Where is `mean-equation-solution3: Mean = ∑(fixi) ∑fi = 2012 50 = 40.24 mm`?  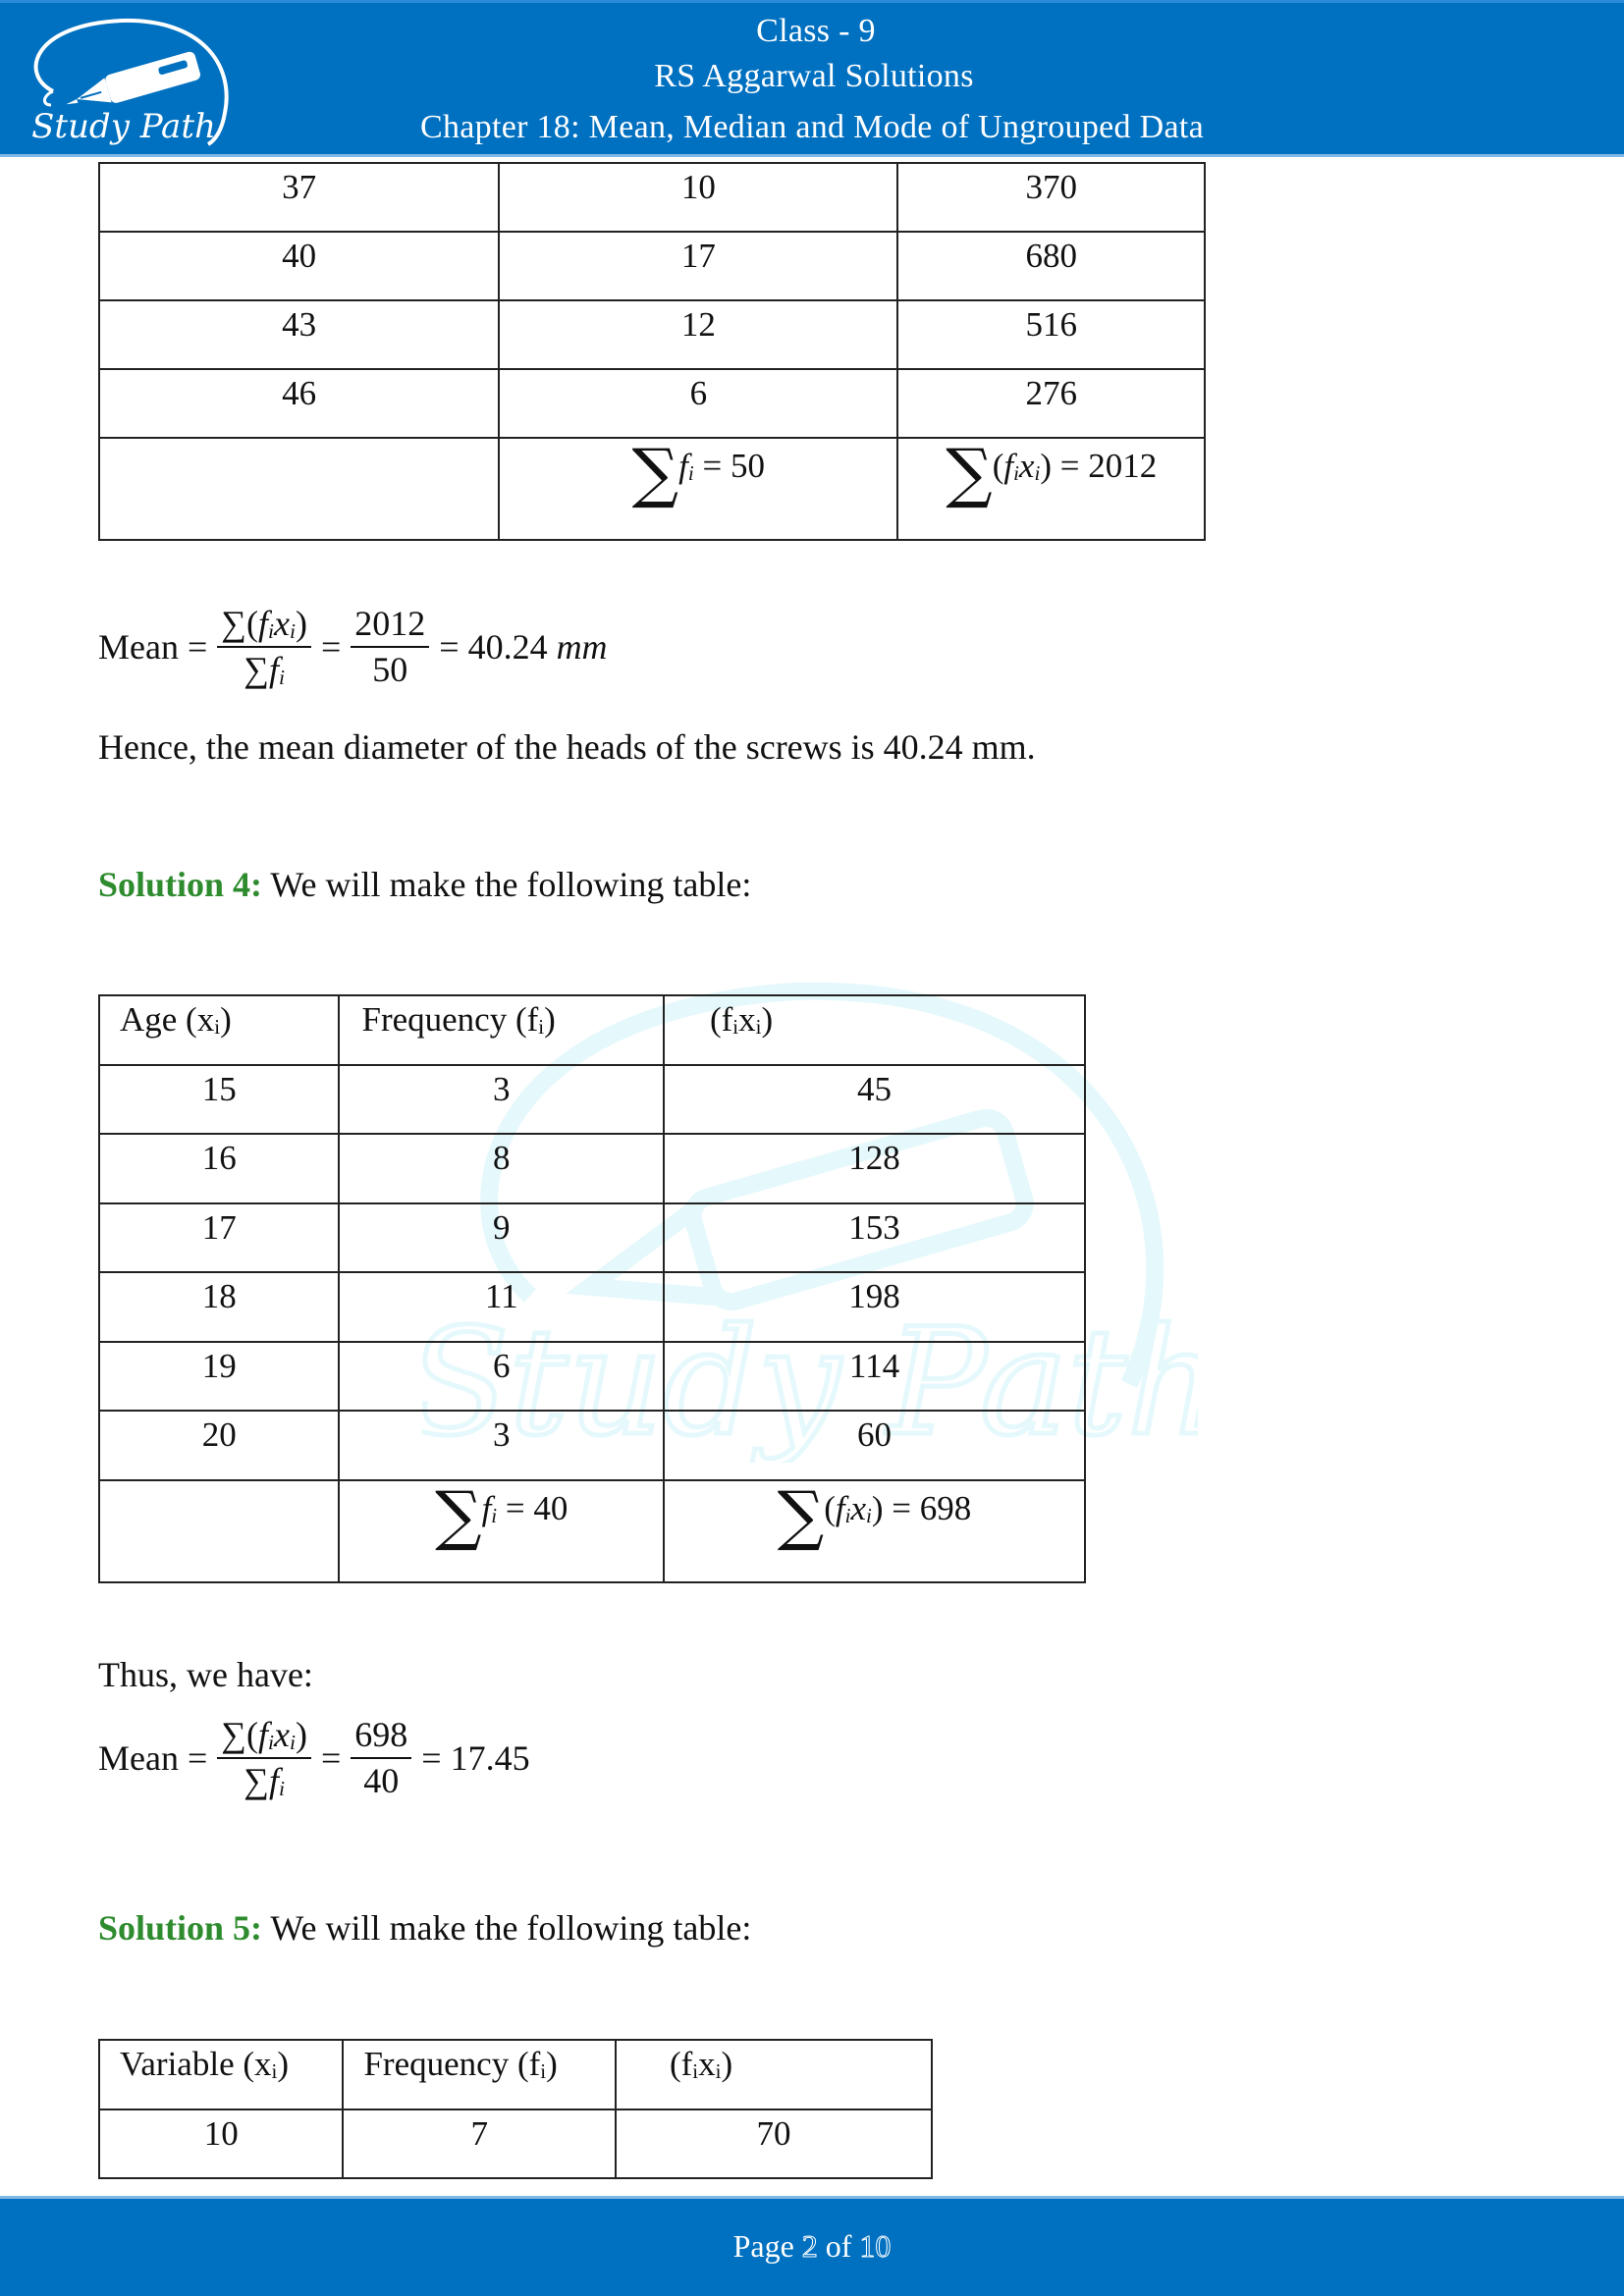
mean-equation-solution3: Mean = ∑(fixi) ∑fi = 2012 50 = 40.24 mm is located at coordinates (353, 647).